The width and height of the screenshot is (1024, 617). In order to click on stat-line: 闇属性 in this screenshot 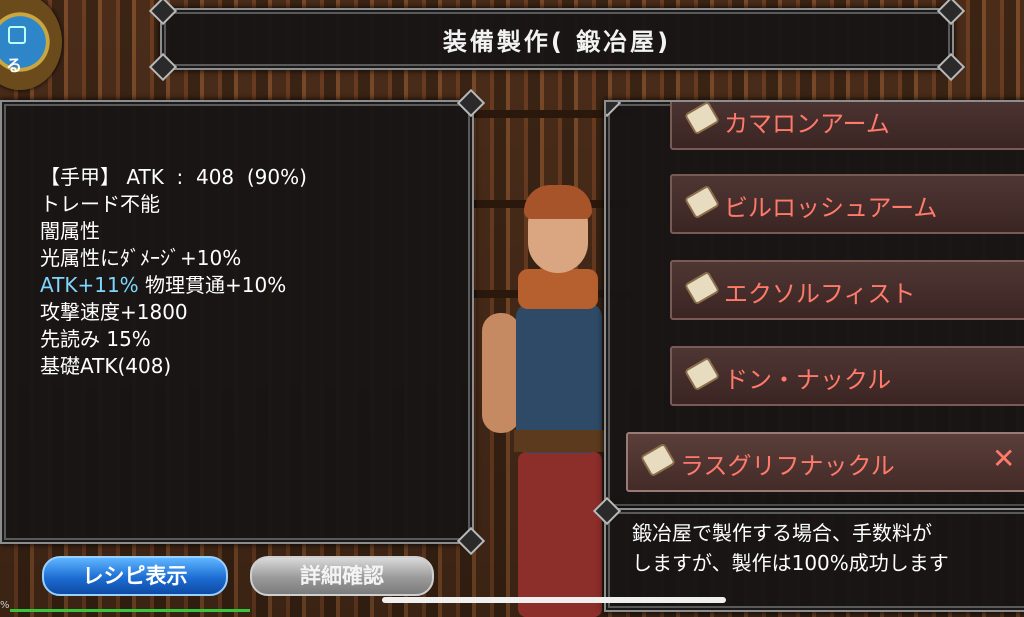, I will do `click(70, 231)`.